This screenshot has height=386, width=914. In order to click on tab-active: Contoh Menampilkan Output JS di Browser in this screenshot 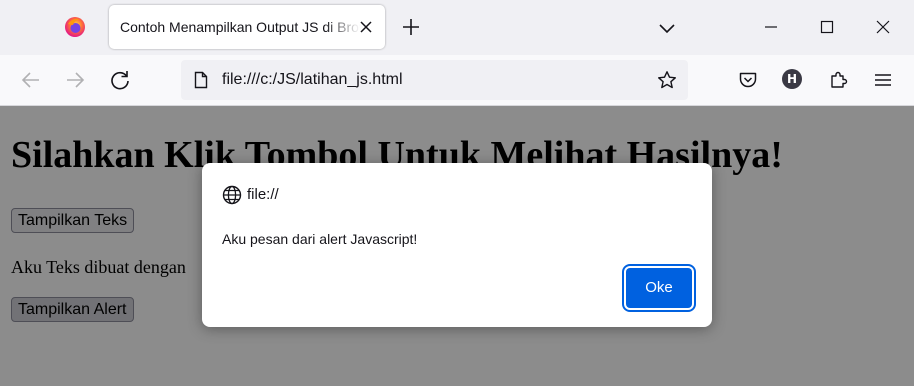, I will do `click(247, 27)`.